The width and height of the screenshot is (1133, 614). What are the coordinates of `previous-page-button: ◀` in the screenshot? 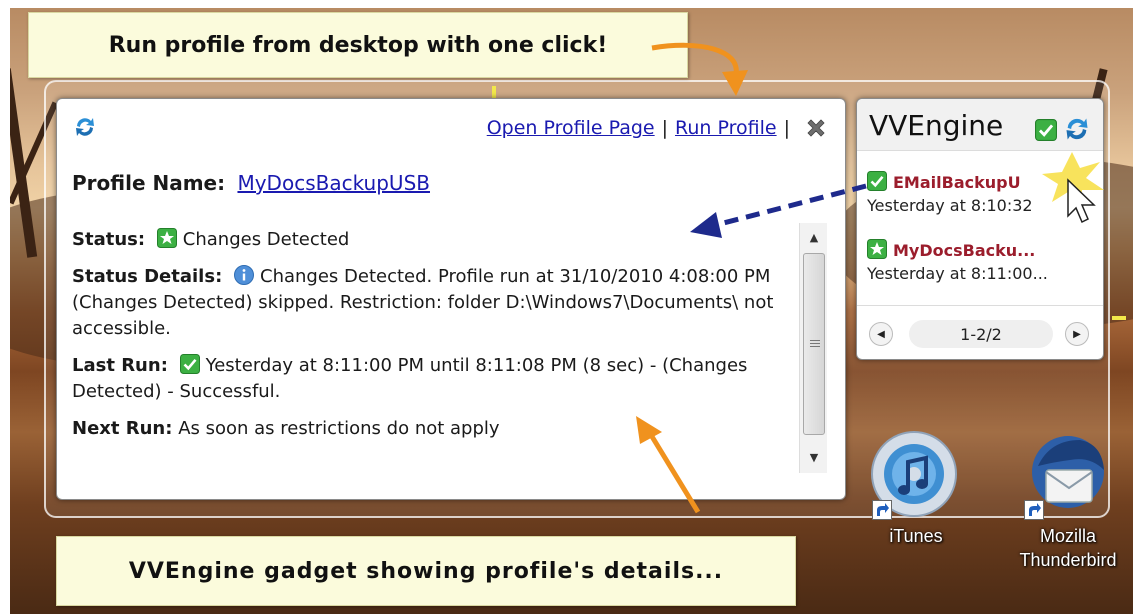 It's located at (881, 334).